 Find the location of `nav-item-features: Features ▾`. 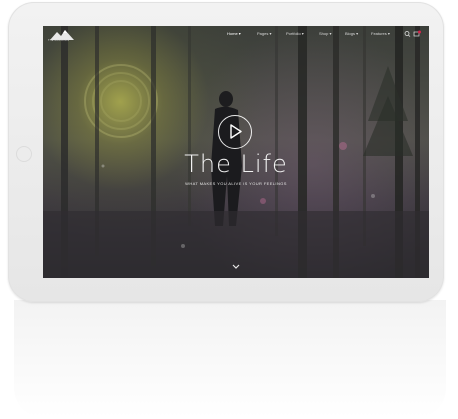

nav-item-features: Features ▾ is located at coordinates (380, 33).